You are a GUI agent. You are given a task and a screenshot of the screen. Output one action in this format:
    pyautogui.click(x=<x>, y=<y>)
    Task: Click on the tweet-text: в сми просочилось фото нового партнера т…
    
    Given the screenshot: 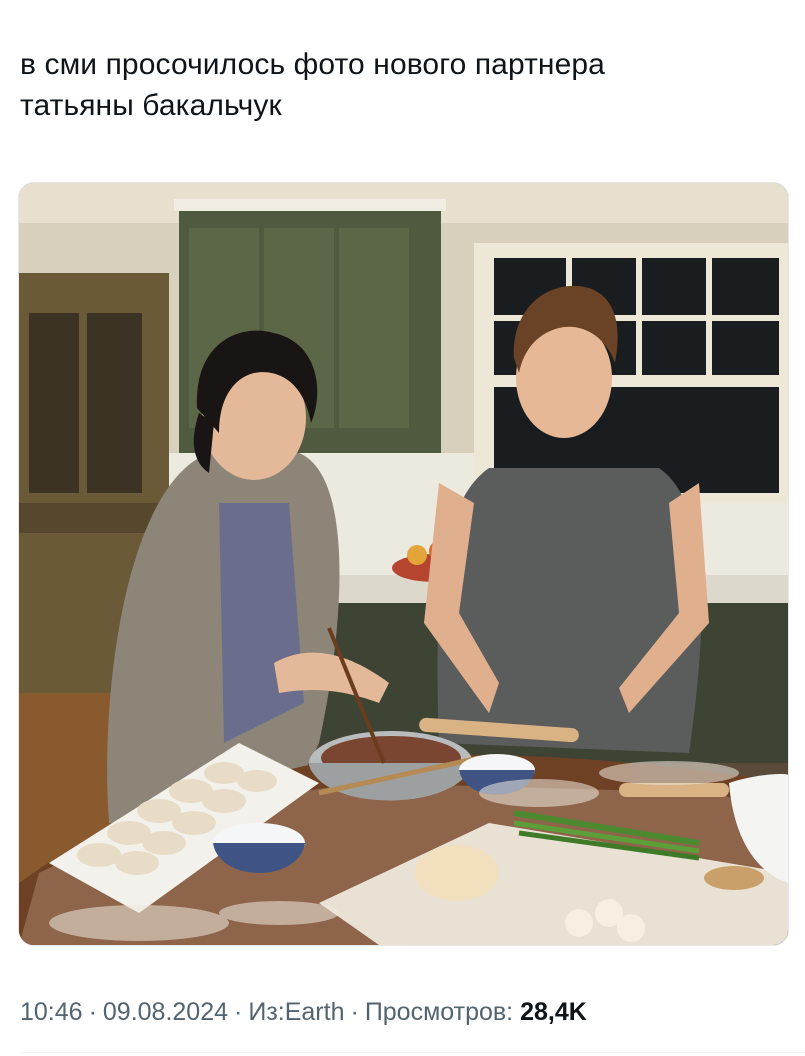 What is the action you would take?
    pyautogui.click(x=400, y=85)
    